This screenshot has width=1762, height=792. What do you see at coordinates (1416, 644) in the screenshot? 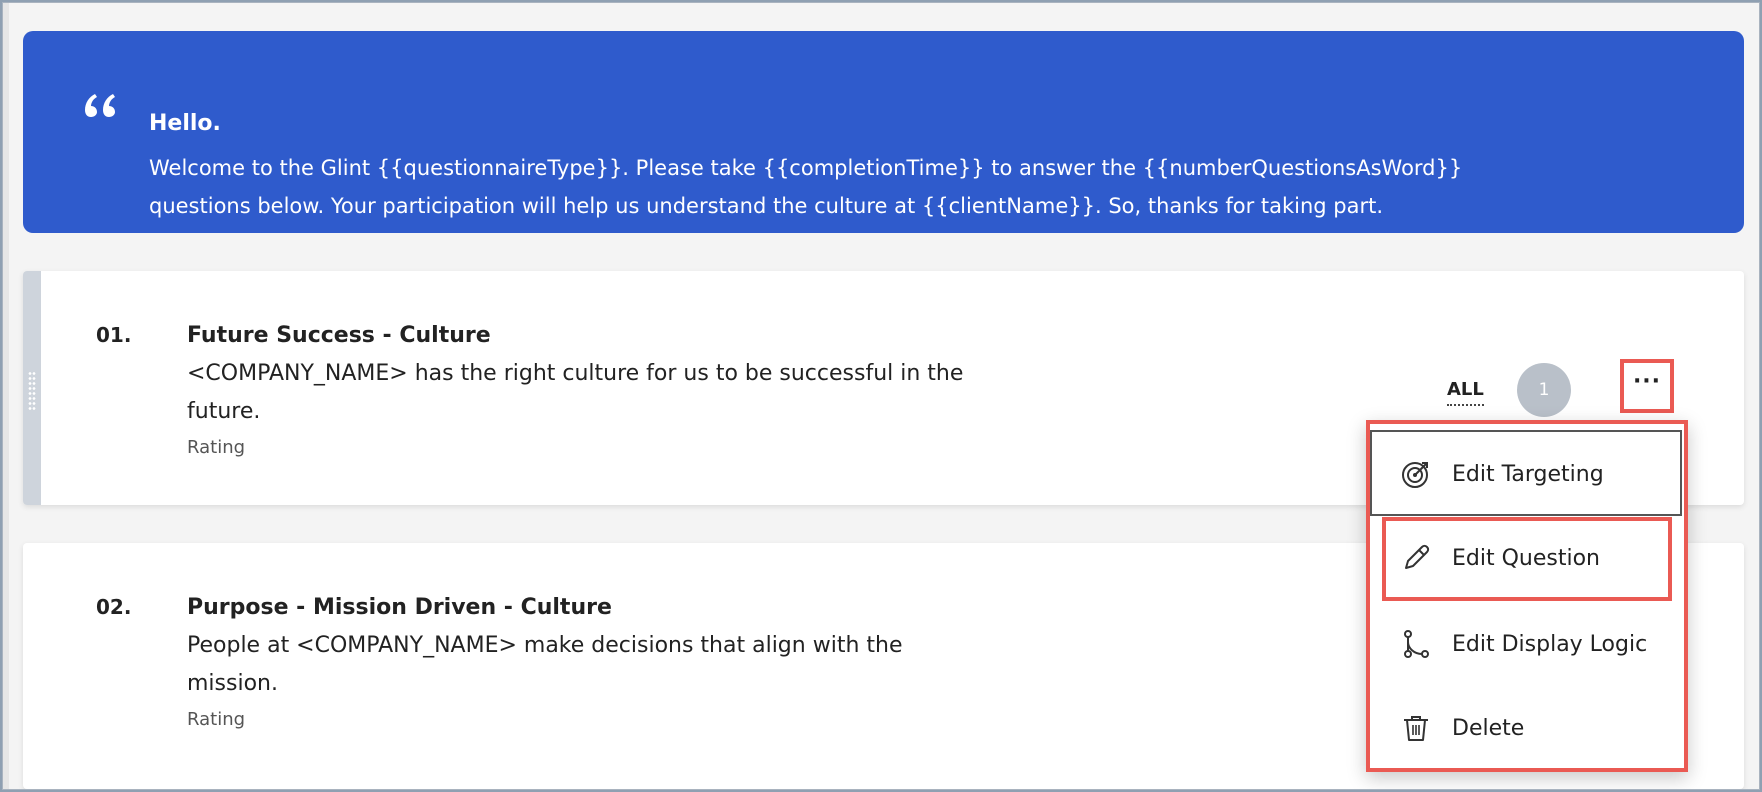
I see `logic-icon` at bounding box center [1416, 644].